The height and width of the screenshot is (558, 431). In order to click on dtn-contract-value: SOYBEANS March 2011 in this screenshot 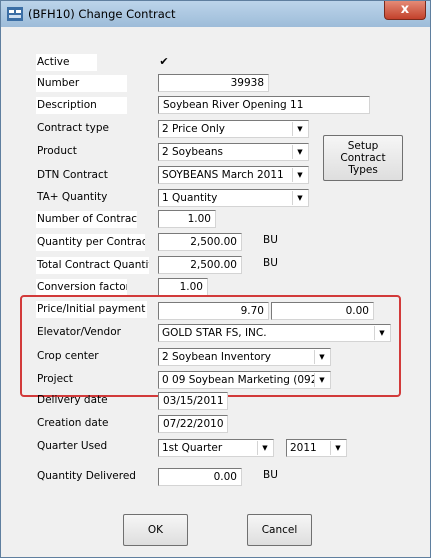, I will do `click(223, 175)`.